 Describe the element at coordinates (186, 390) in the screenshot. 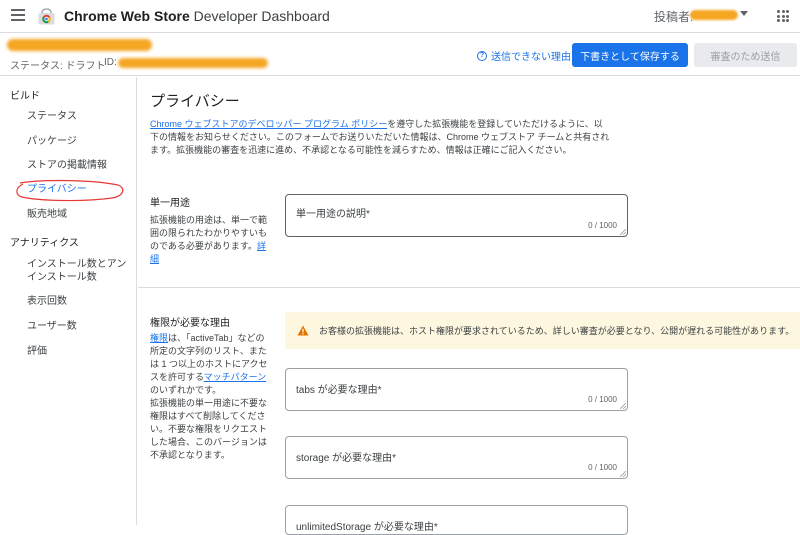

I see `permissions-desc-2: のいずれかです。` at that location.